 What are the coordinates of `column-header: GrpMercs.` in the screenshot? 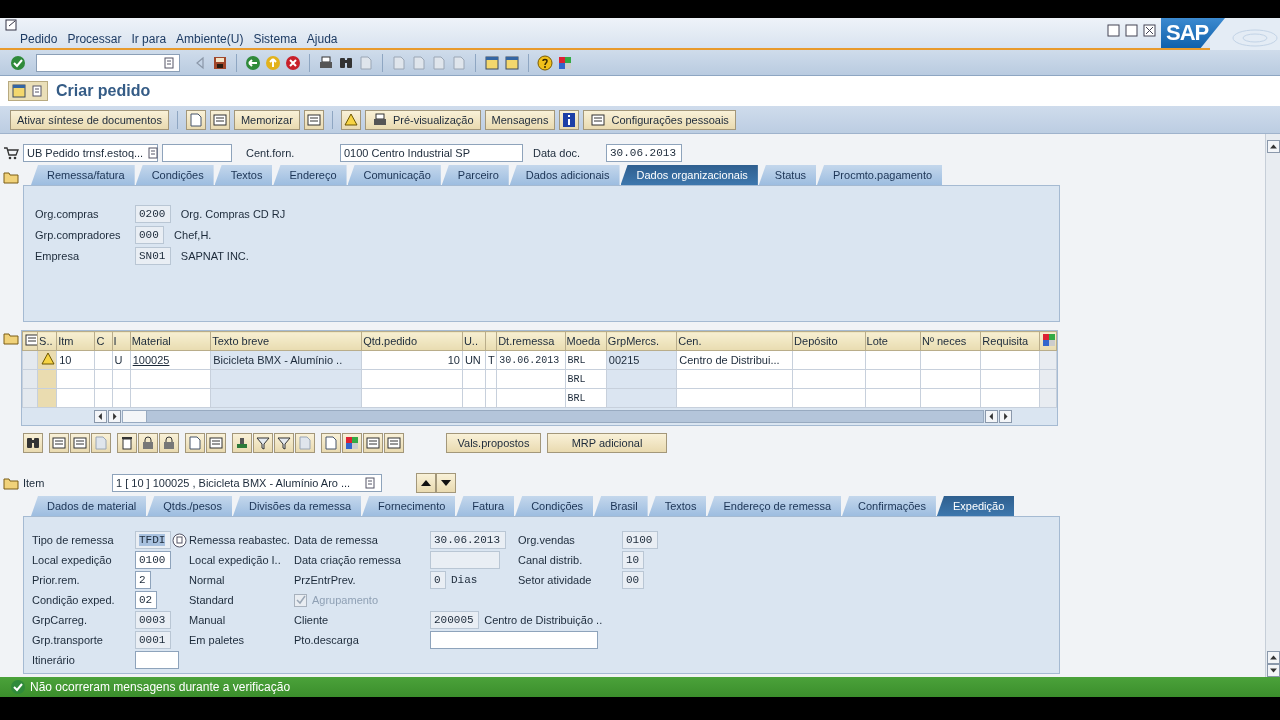 It's located at (641, 341).